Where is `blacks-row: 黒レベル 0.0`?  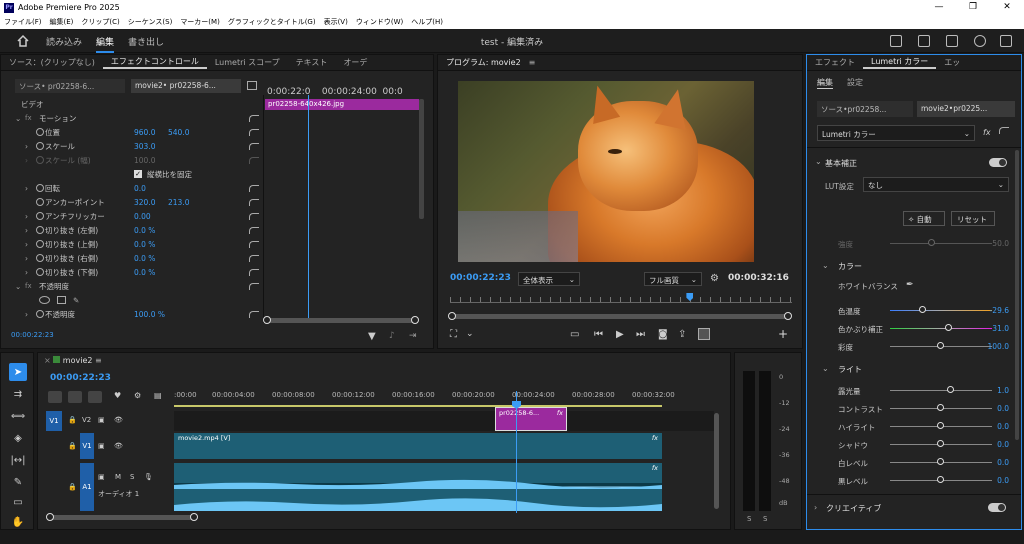
blacks-row: 黒レベル 0.0 is located at coordinates (914, 481).